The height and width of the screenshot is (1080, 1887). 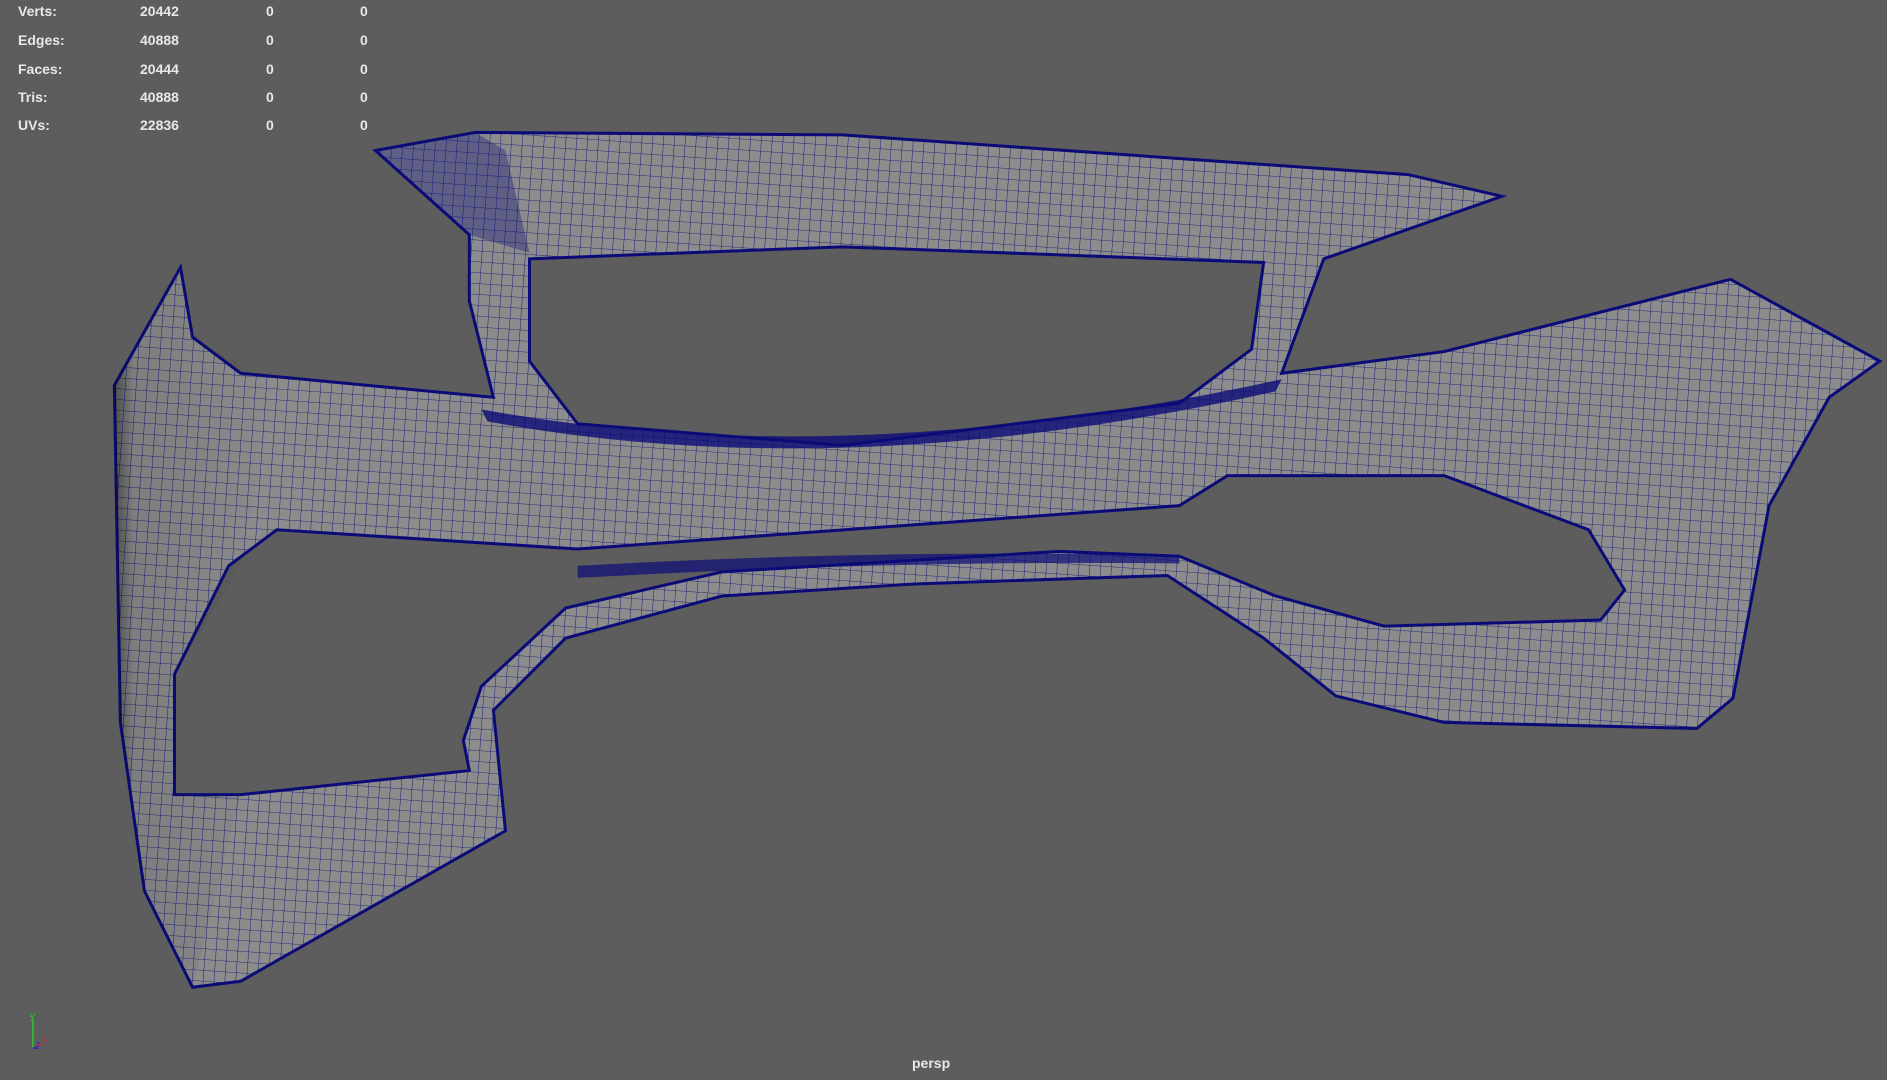 I want to click on hud-label: Edges:, so click(x=41, y=40).